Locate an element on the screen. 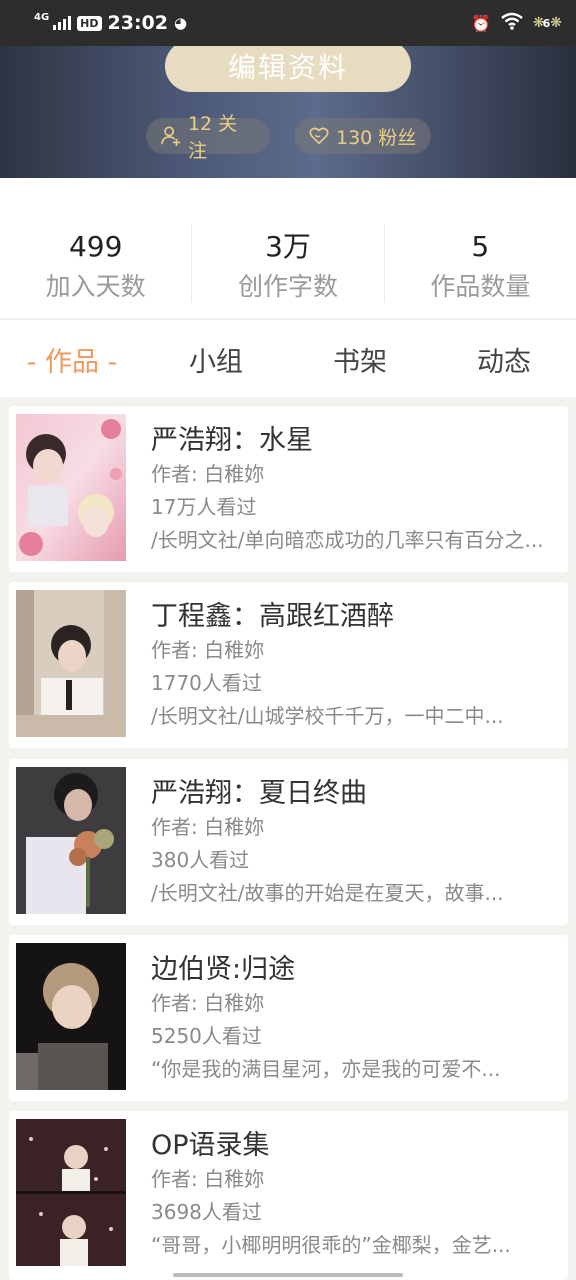 The width and height of the screenshot is (576, 1280). tab-works: - 作品 - is located at coordinates (72, 359).